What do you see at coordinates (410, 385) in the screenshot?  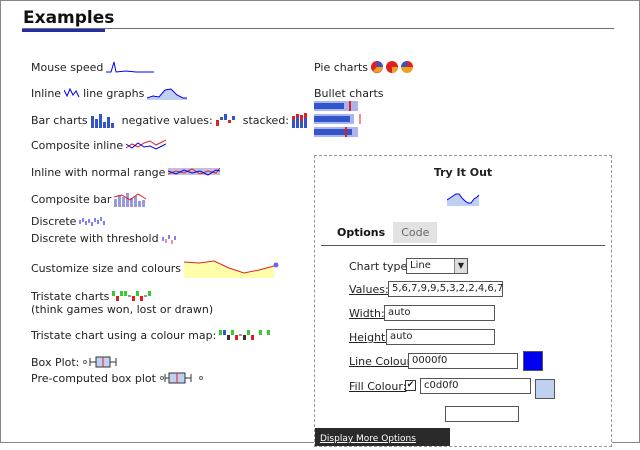 I see `fill-colour-checkbox: ✔` at bounding box center [410, 385].